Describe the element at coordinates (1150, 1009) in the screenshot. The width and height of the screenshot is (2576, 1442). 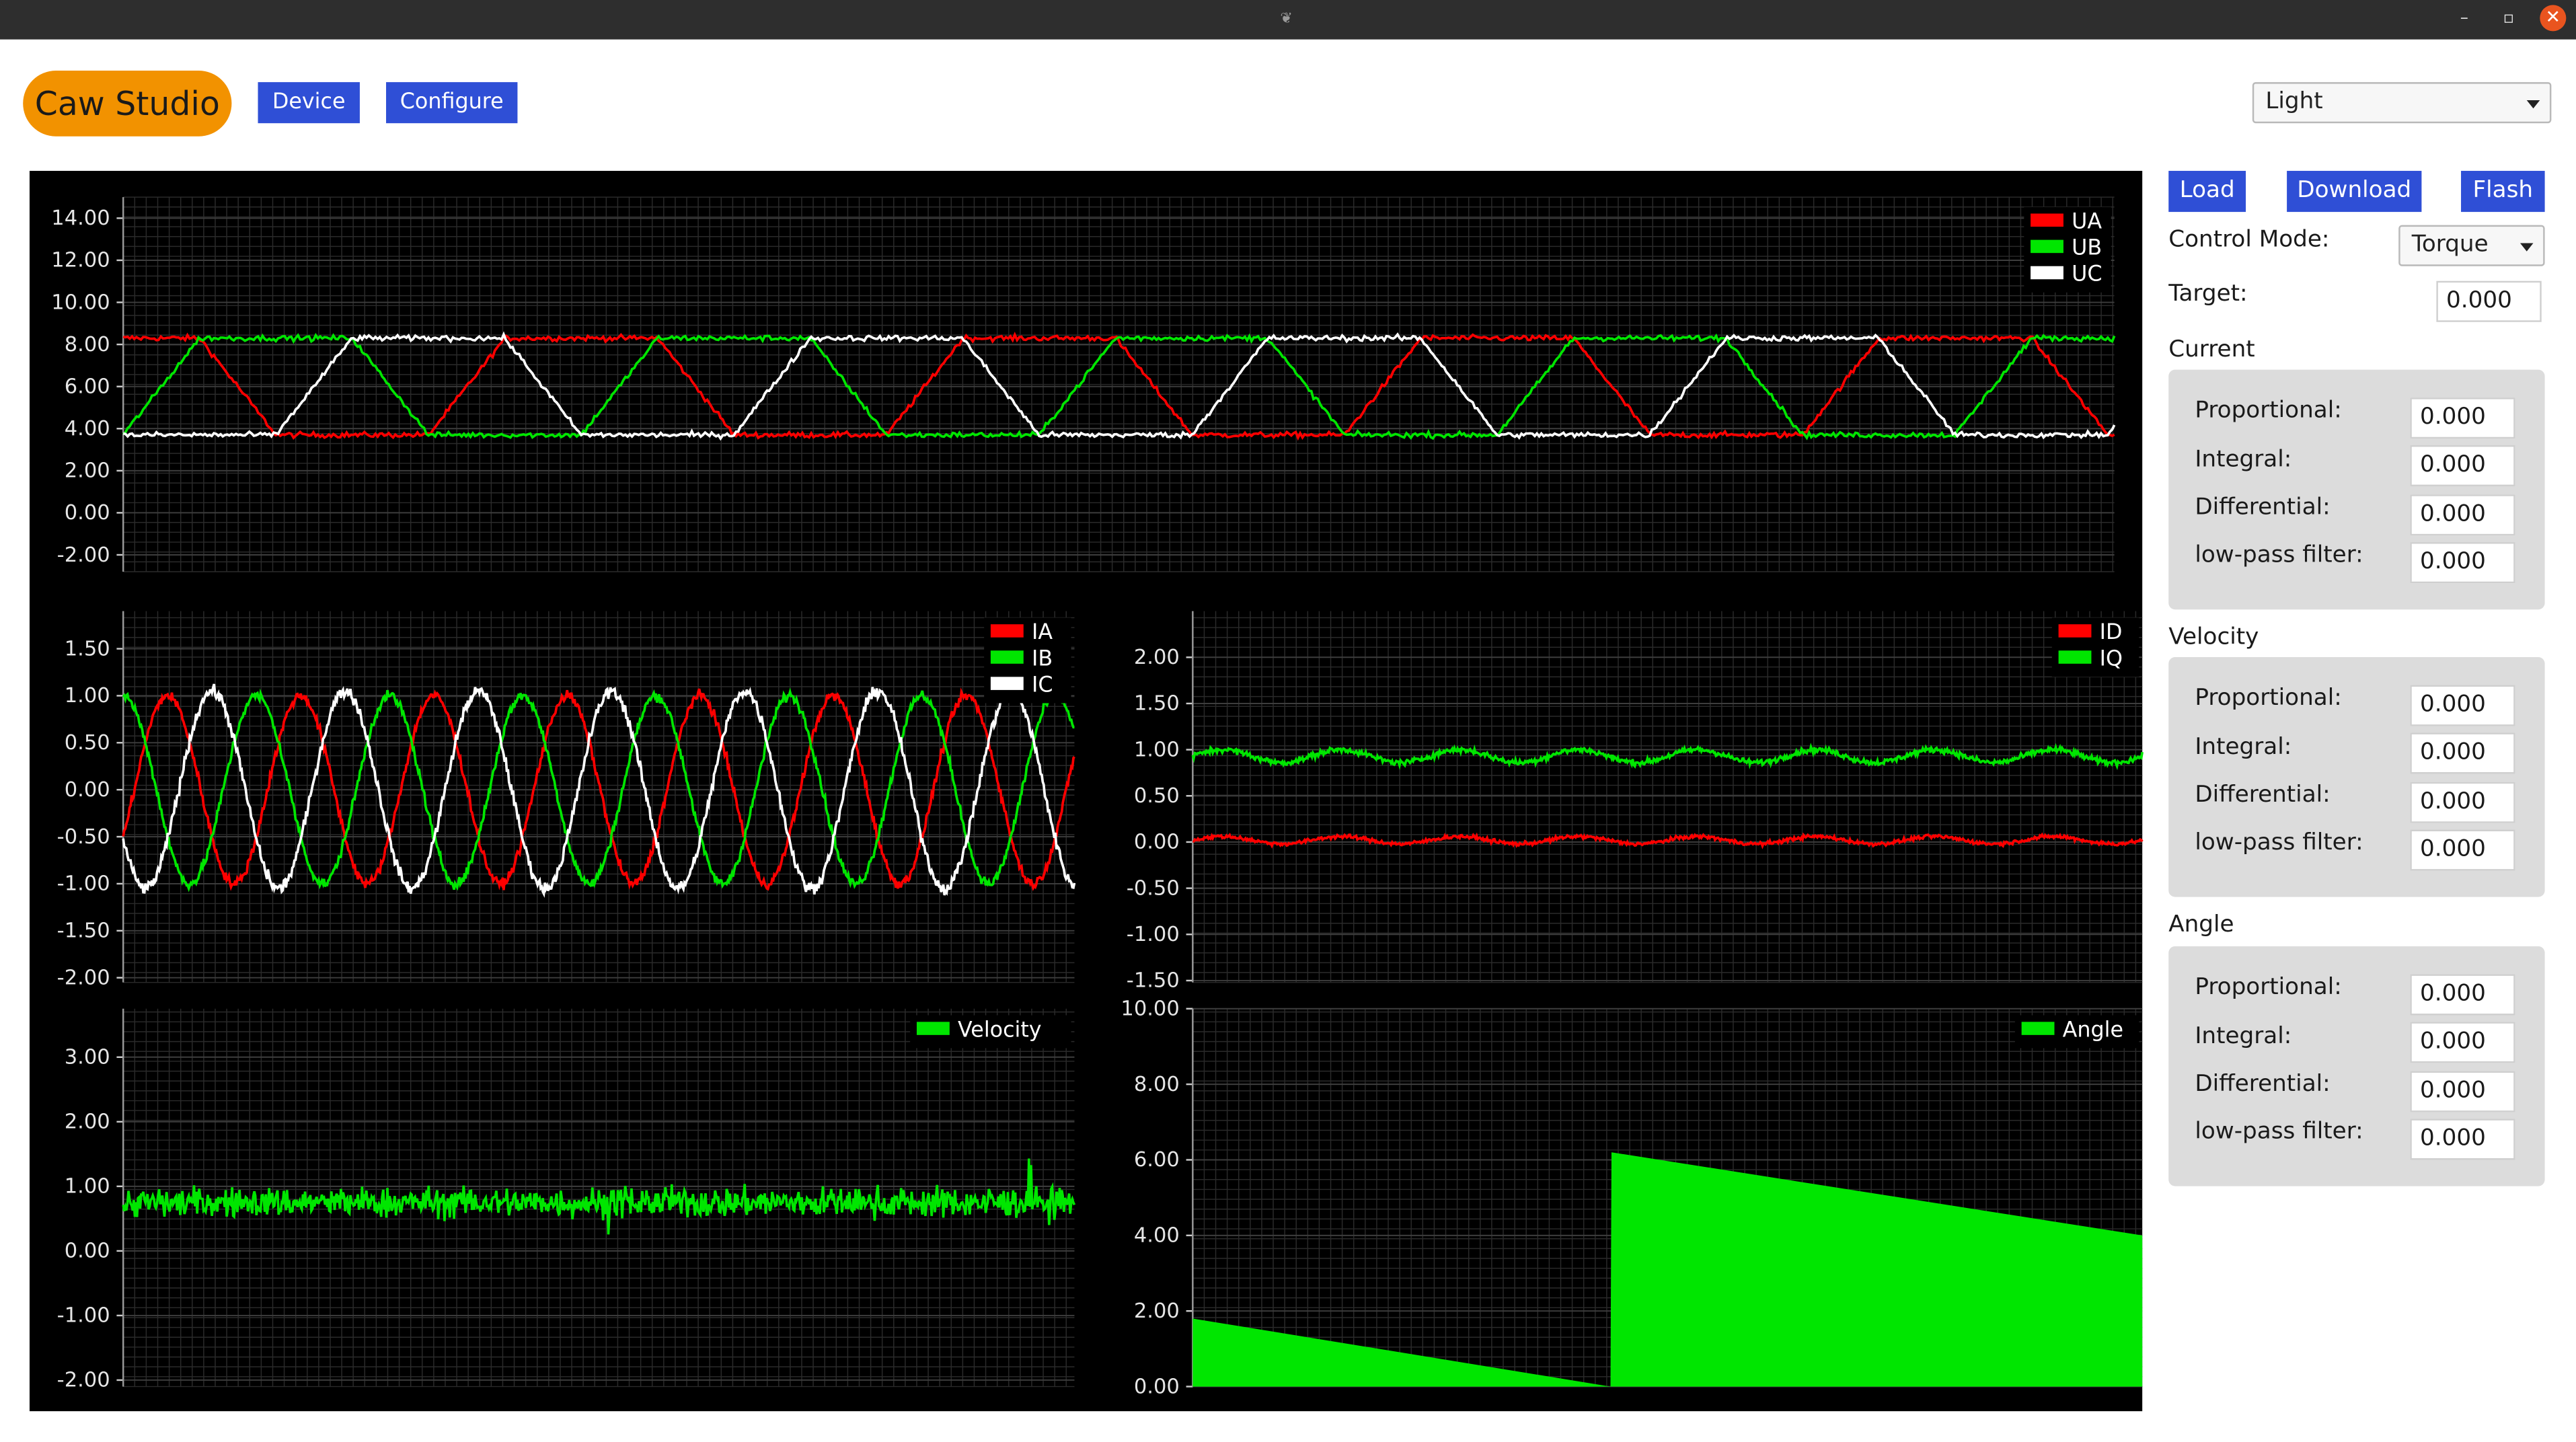
I see `y-tick-label: 10.00` at that location.